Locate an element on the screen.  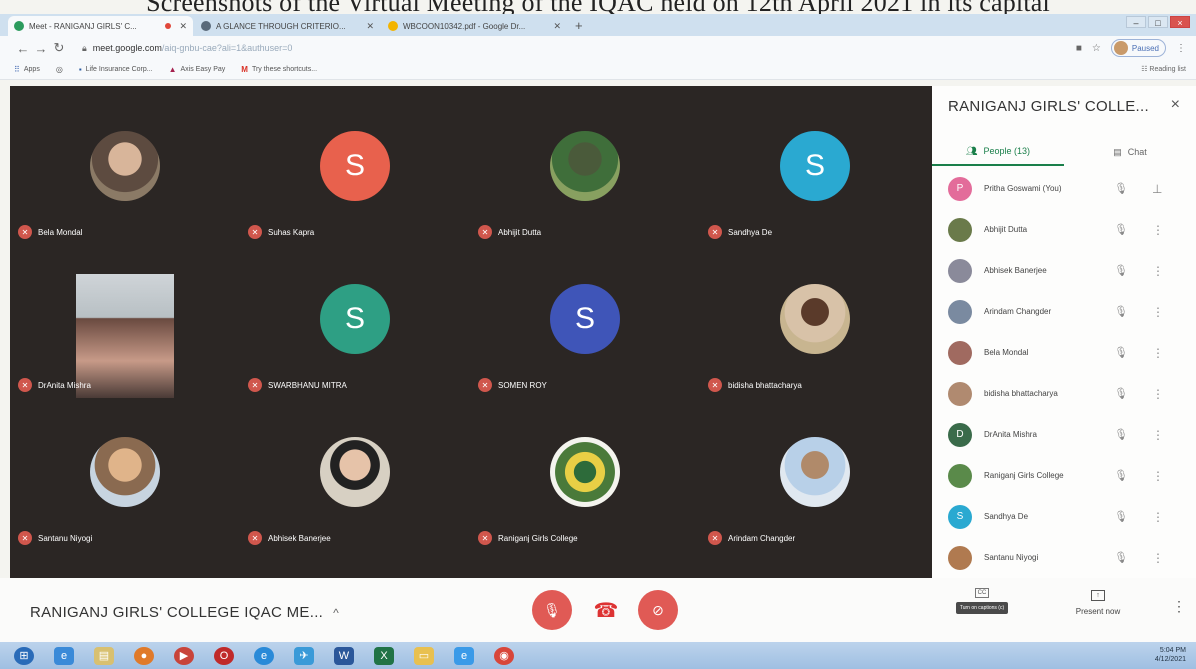
word-icon: W is located at coordinates (344, 655).